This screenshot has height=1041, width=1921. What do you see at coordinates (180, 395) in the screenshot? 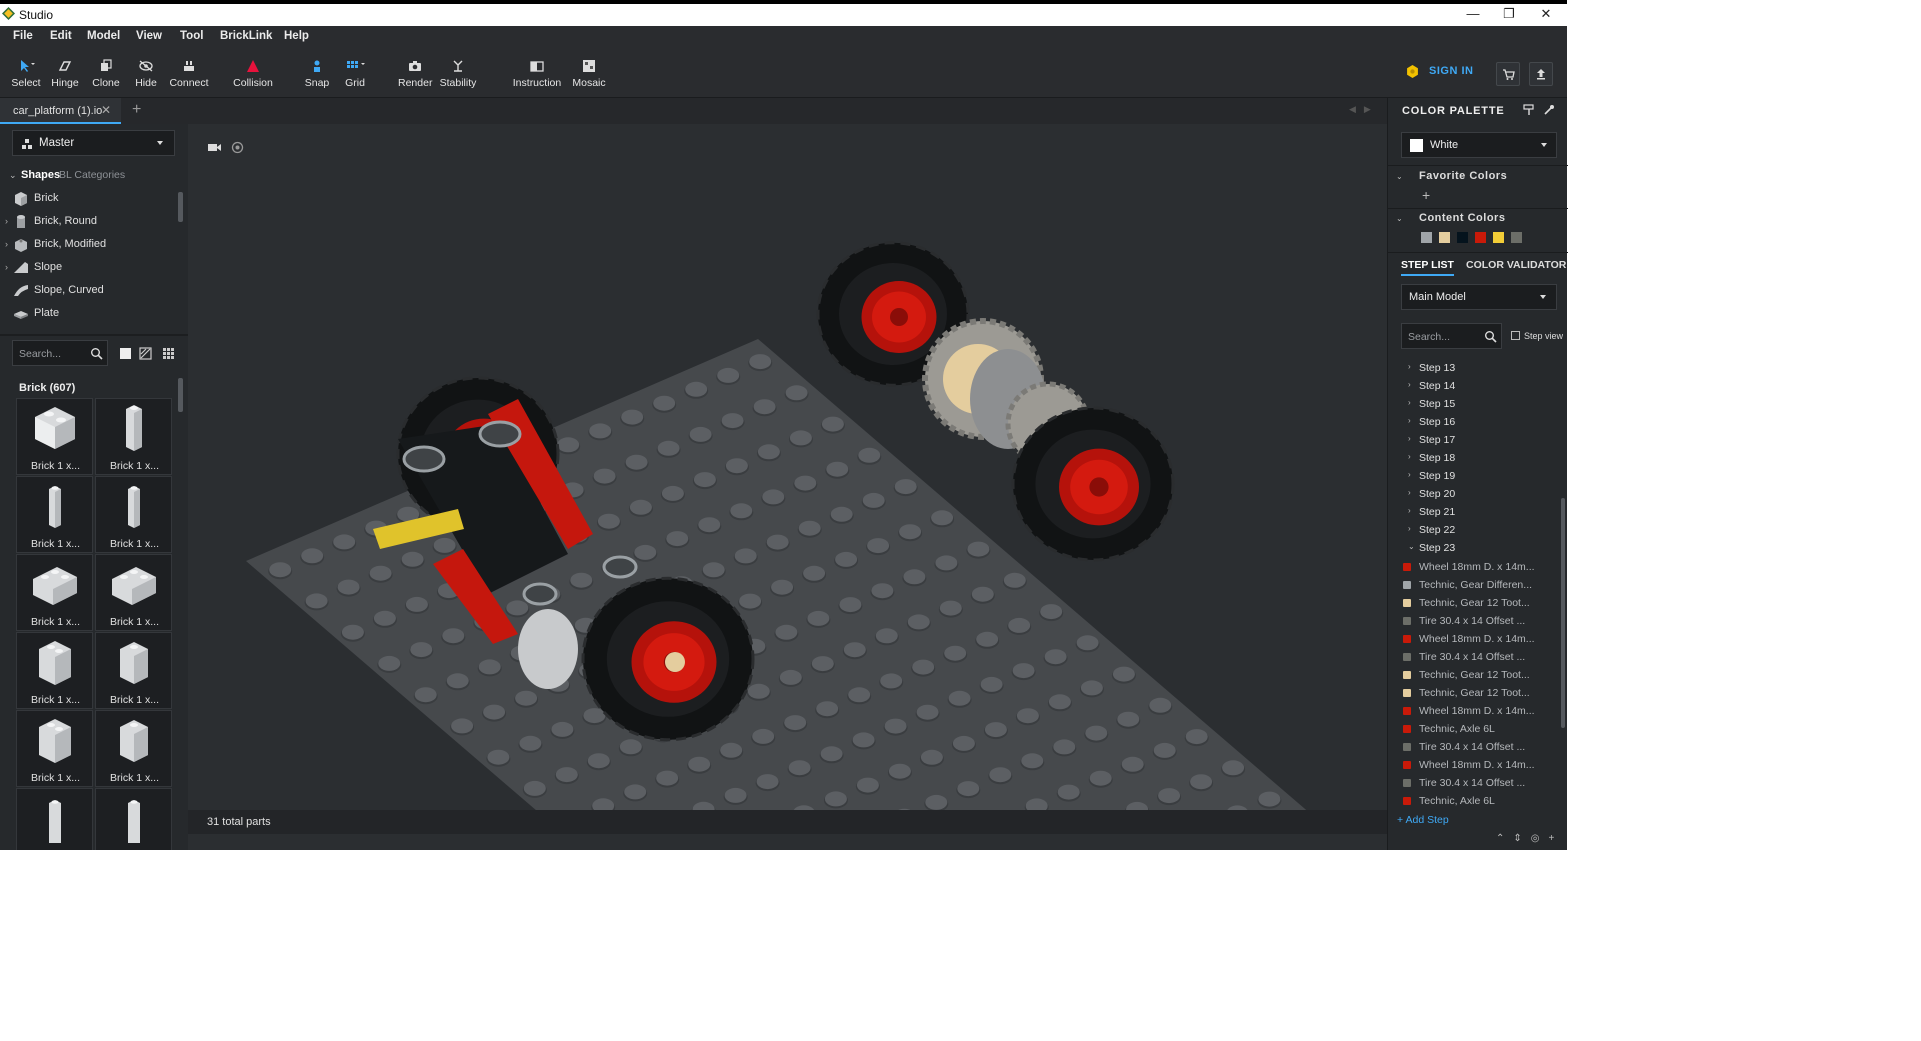
I see `parts-scrollbar` at bounding box center [180, 395].